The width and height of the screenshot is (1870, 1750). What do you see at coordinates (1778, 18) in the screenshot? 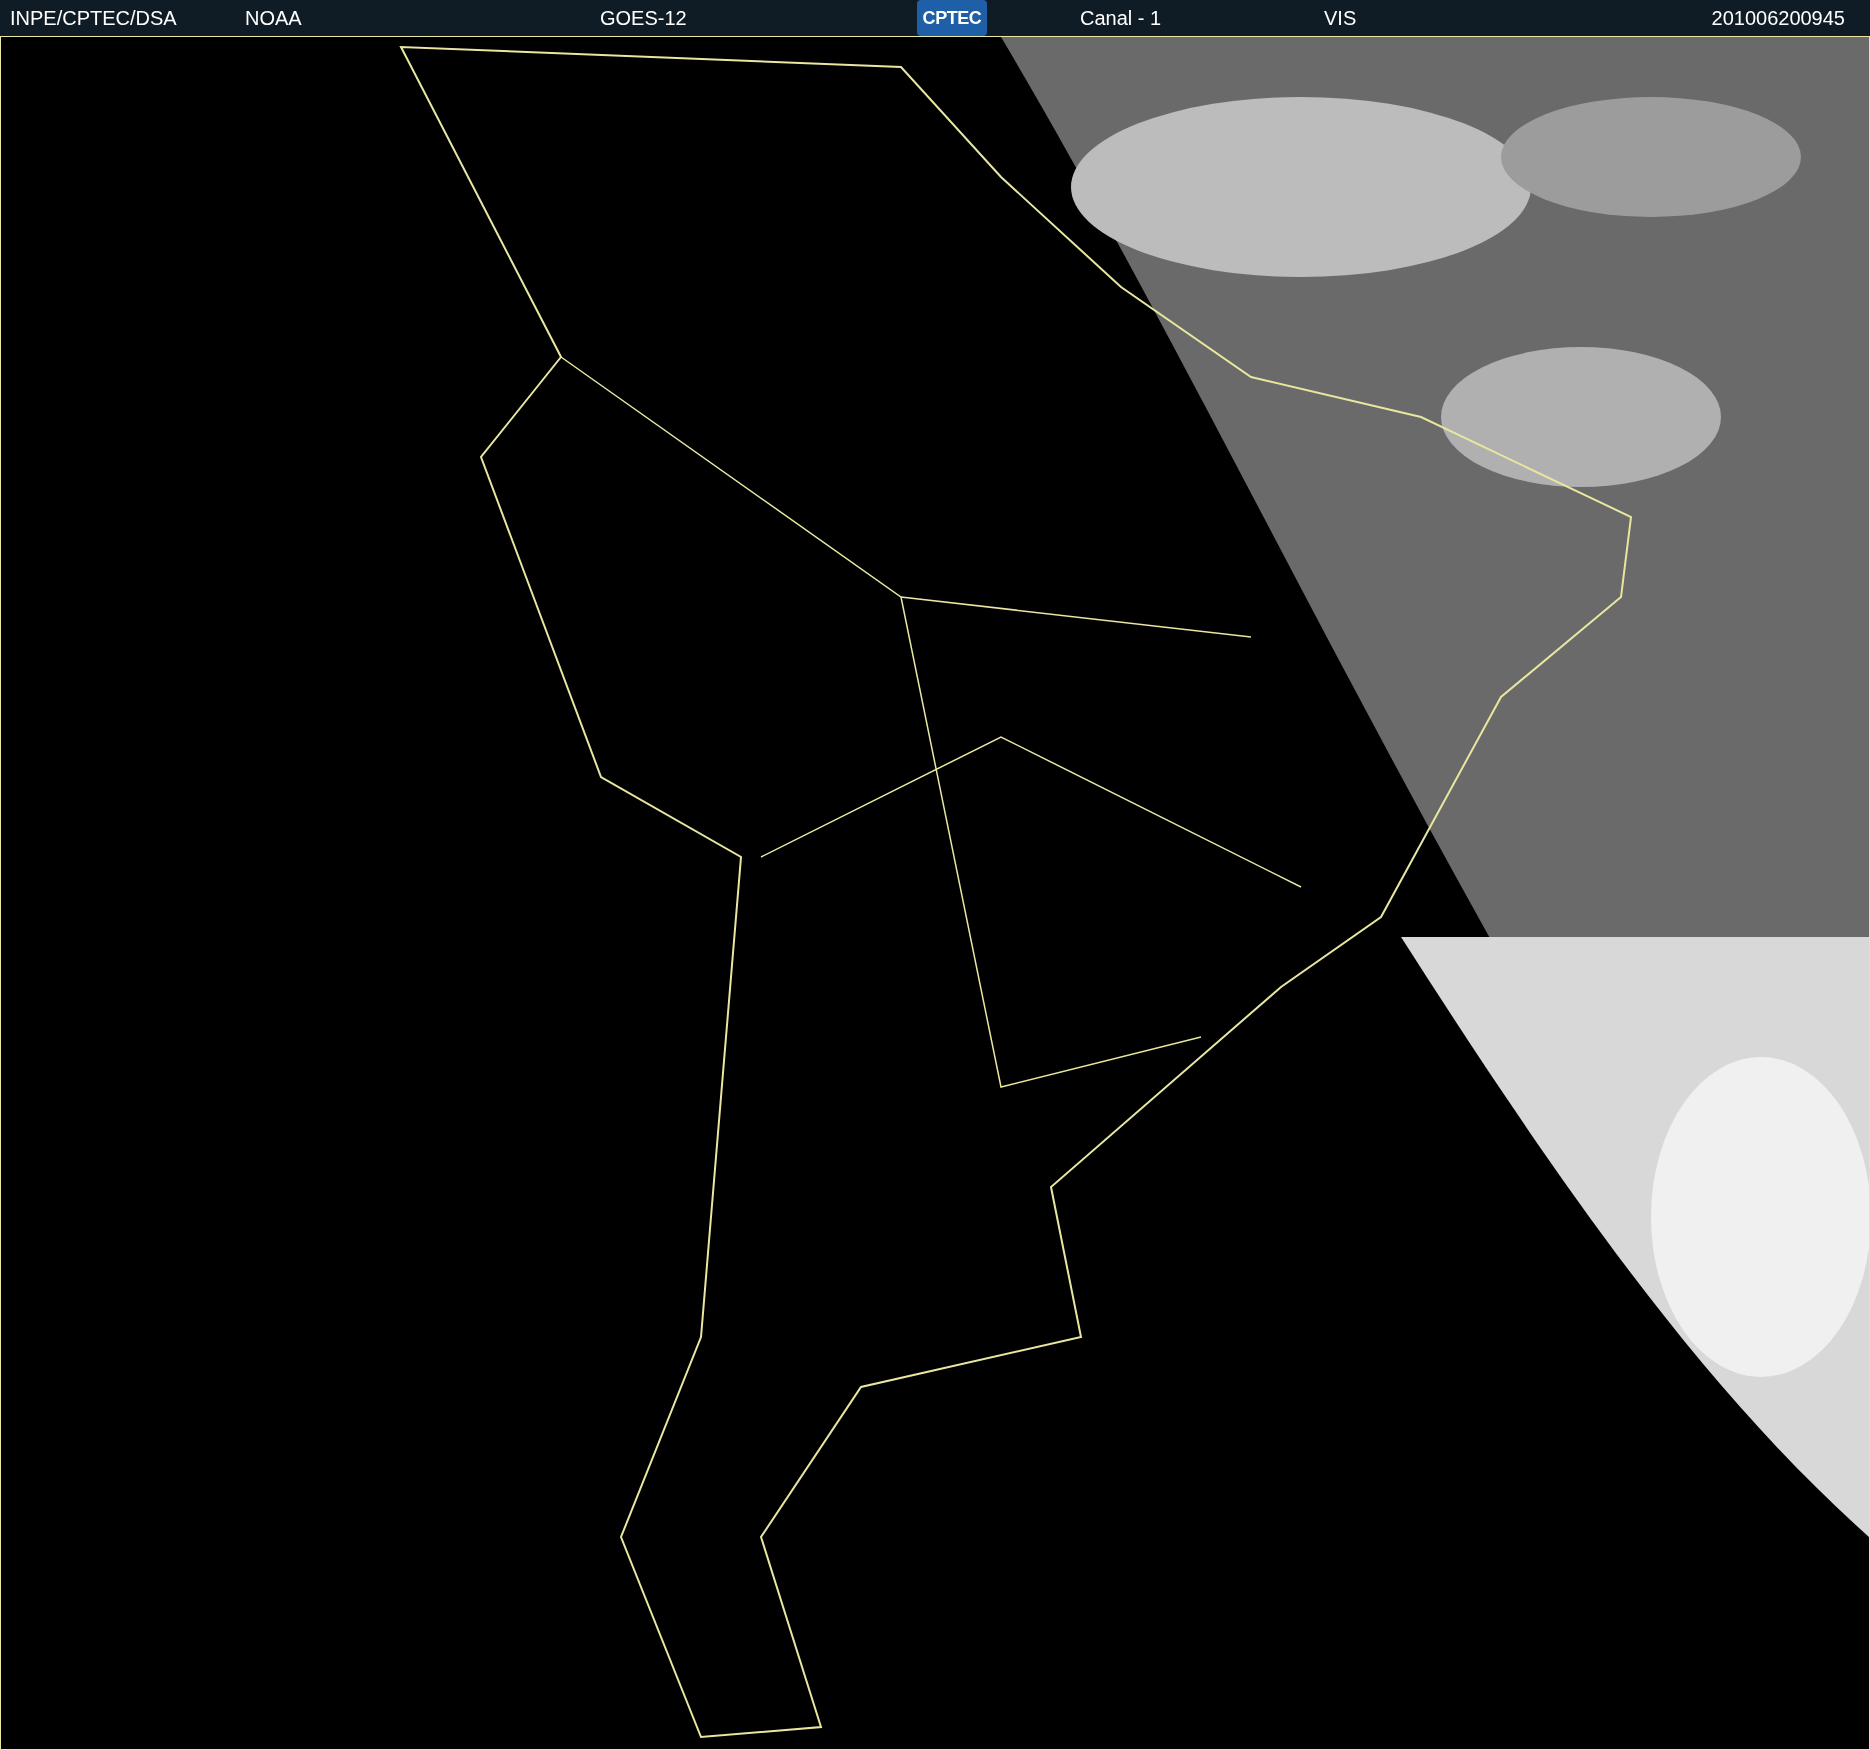
I see `header-label: 201006200945` at bounding box center [1778, 18].